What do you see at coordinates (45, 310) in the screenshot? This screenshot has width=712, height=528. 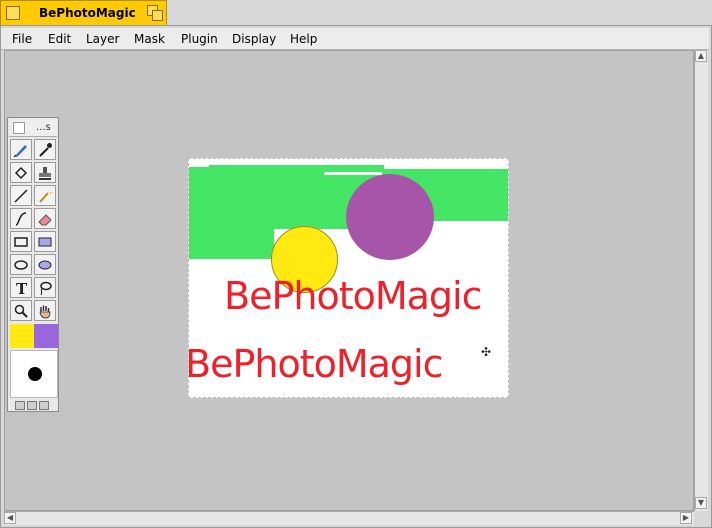 I see `hand-icon` at bounding box center [45, 310].